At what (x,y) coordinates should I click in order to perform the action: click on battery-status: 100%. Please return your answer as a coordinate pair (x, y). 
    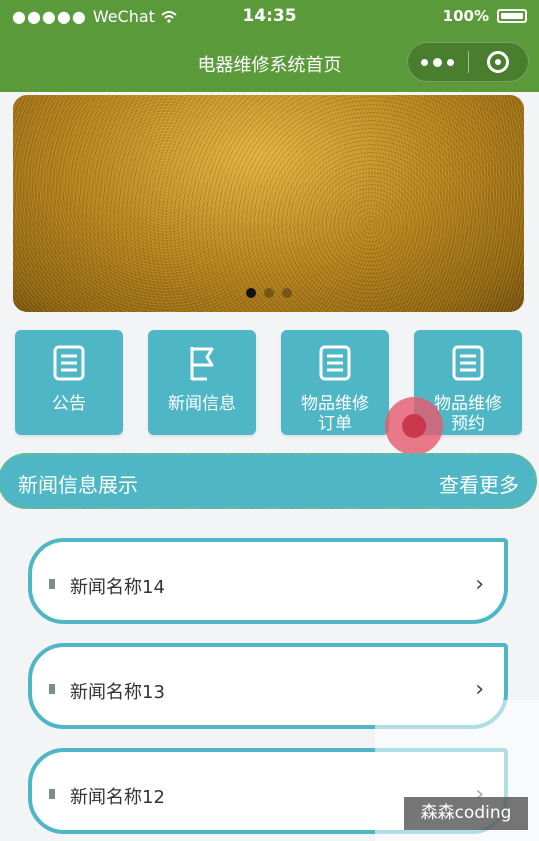
    Looking at the image, I should click on (485, 16).